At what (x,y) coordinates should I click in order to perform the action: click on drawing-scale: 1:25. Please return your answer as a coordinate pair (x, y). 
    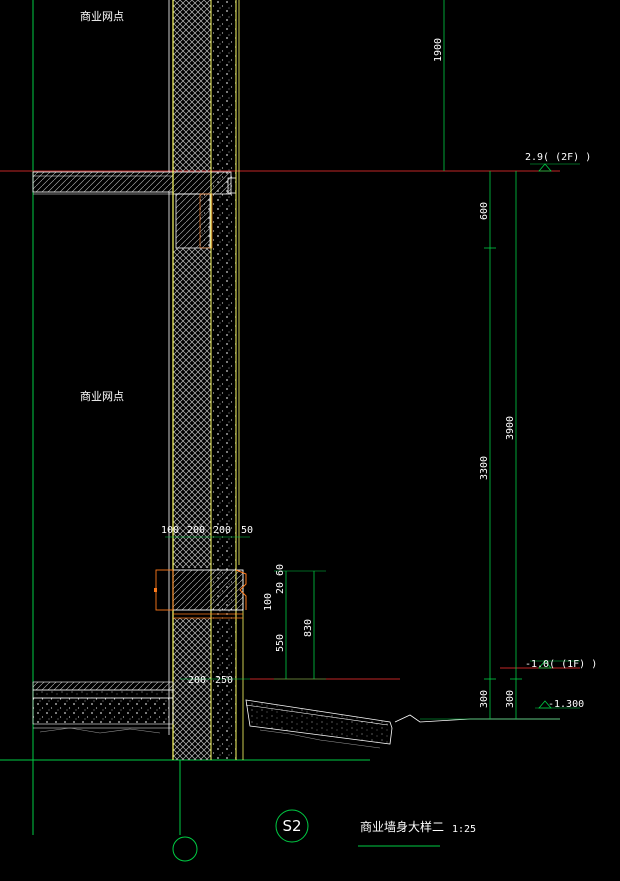
    Looking at the image, I should click on (464, 829).